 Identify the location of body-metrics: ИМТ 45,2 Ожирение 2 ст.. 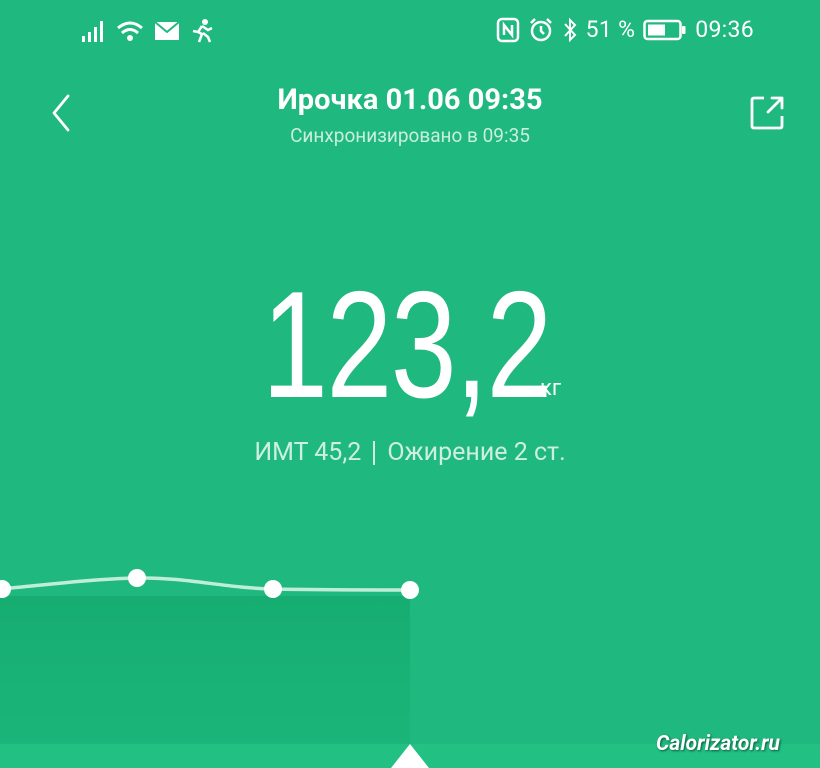
(410, 452).